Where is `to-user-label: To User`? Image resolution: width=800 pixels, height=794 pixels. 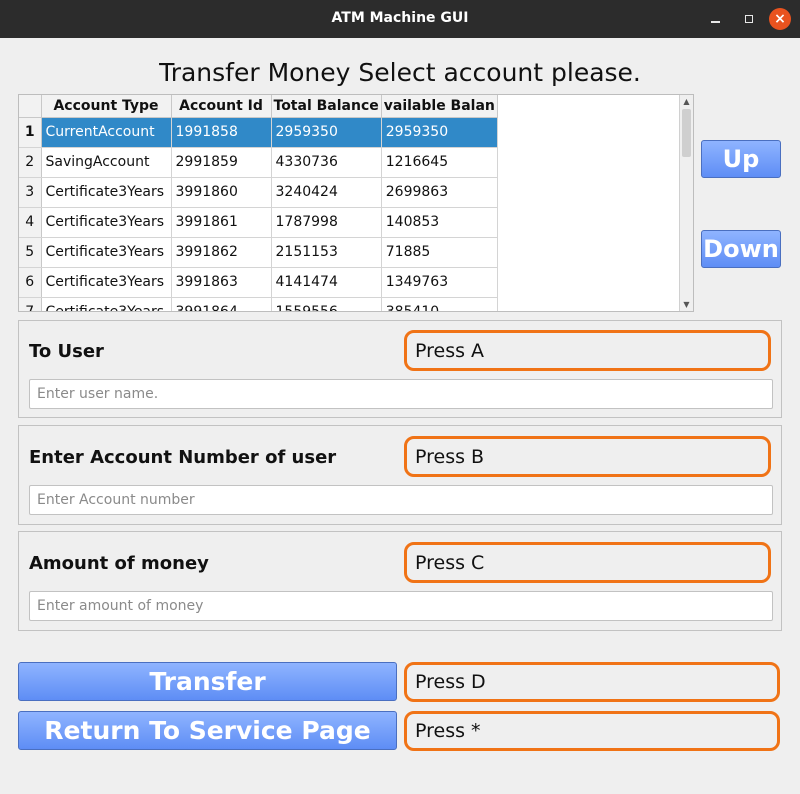
to-user-label: To User is located at coordinates (66, 351).